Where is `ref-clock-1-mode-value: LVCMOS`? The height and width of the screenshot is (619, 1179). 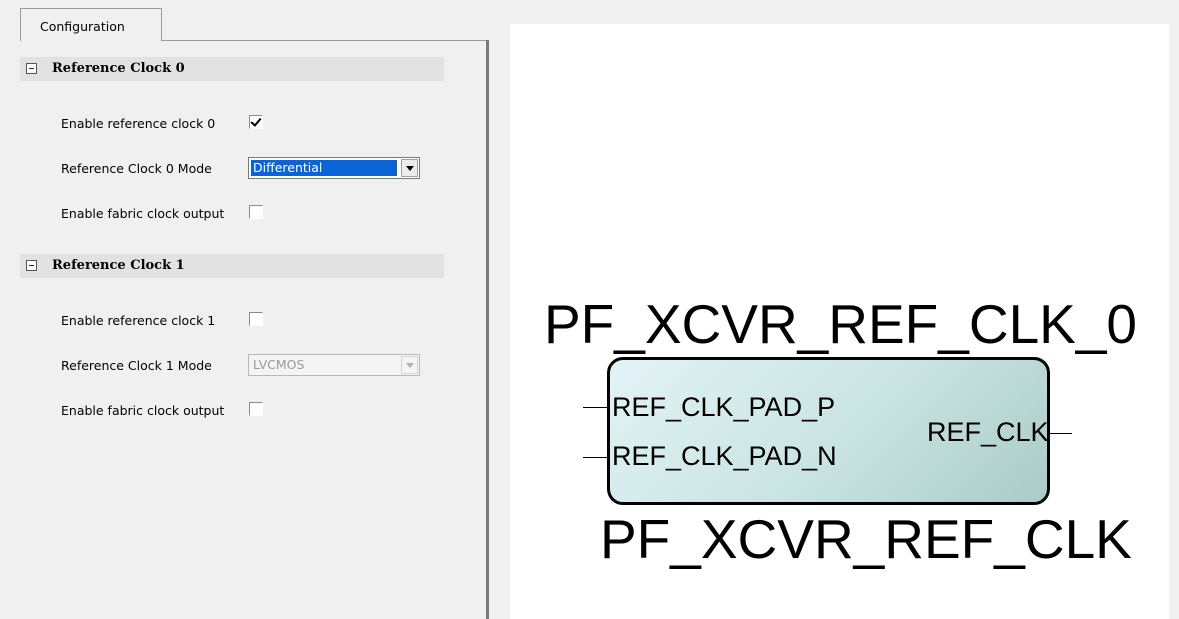
ref-clock-1-mode-value: LVCMOS is located at coordinates (279, 364).